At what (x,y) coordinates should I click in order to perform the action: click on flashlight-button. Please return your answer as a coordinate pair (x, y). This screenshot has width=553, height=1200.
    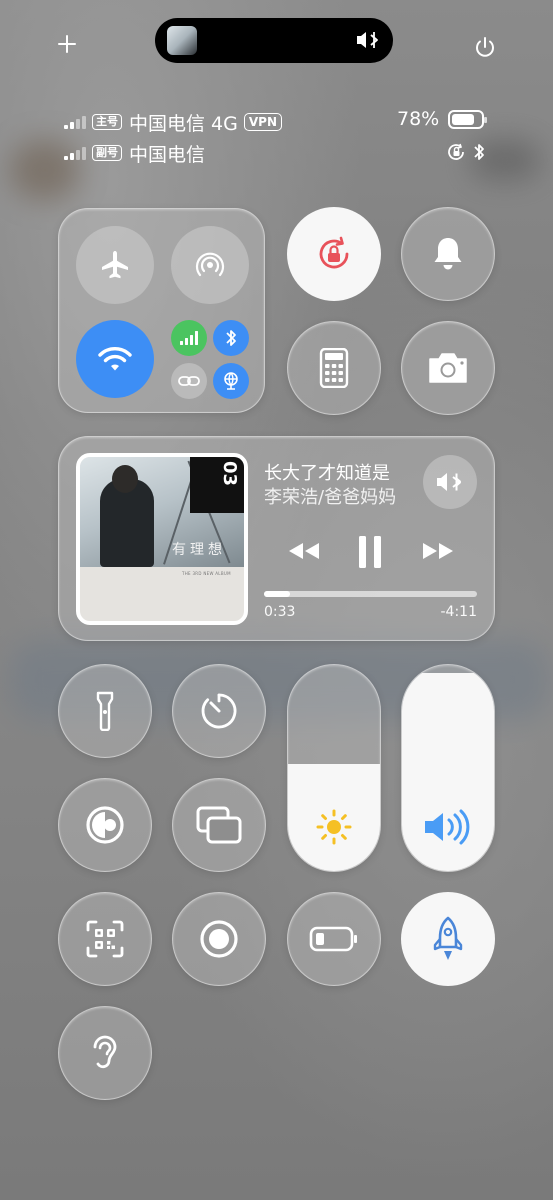
    Looking at the image, I should click on (105, 711).